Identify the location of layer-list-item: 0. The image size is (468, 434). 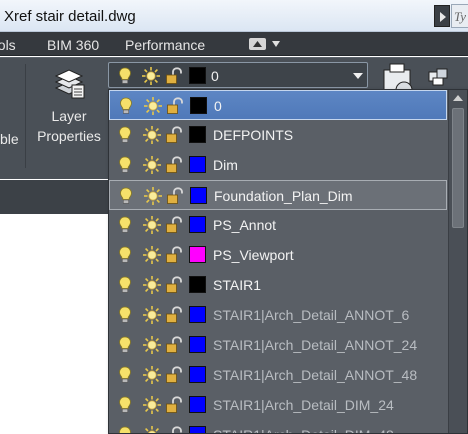
(278, 105).